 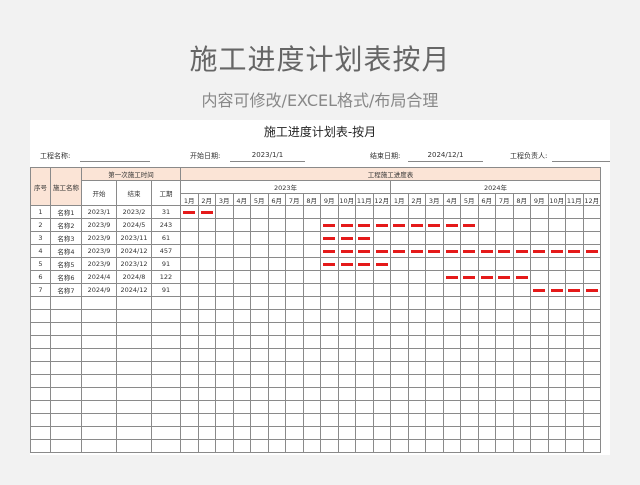 What do you see at coordinates (329, 199) in the screenshot?
I see `header-month: 9月` at bounding box center [329, 199].